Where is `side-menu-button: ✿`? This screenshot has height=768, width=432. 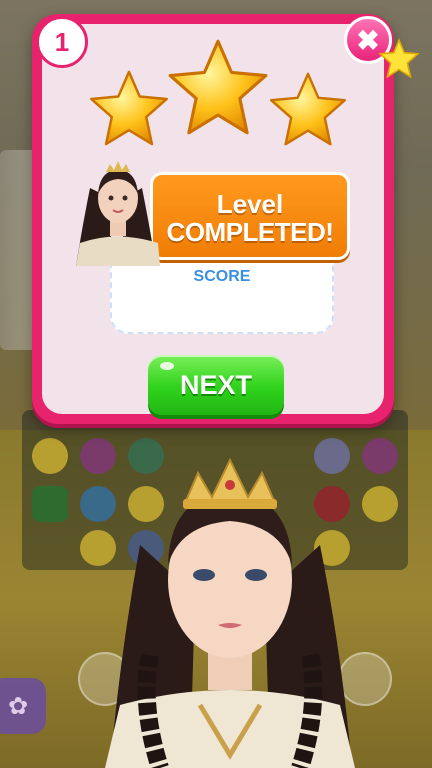 side-menu-button: ✿ is located at coordinates (23, 706).